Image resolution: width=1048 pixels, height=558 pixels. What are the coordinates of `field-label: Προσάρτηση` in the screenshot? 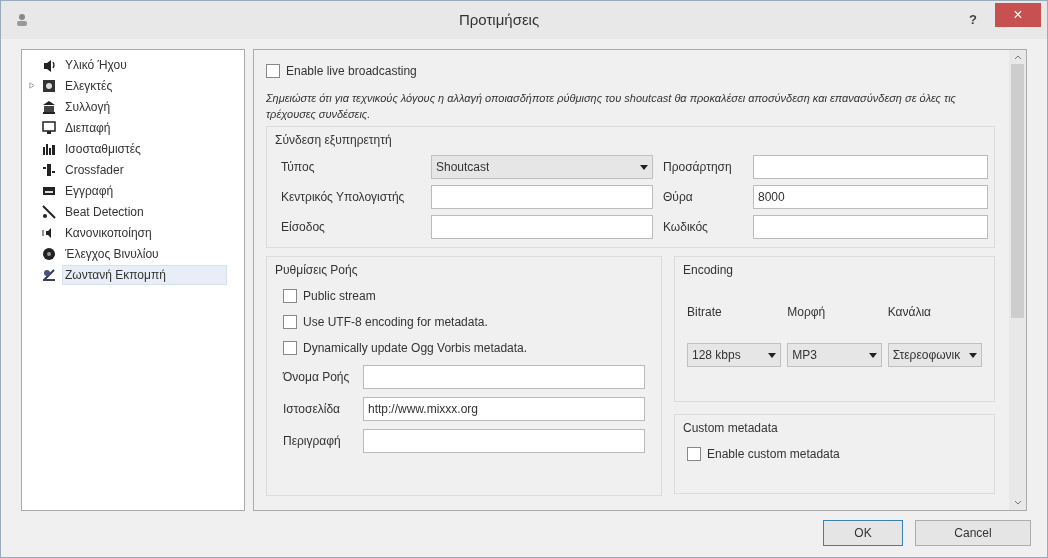 It's located at (698, 167).